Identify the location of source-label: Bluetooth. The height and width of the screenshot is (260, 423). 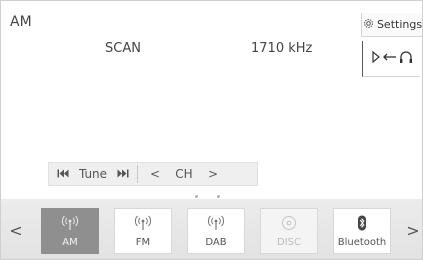
(362, 242).